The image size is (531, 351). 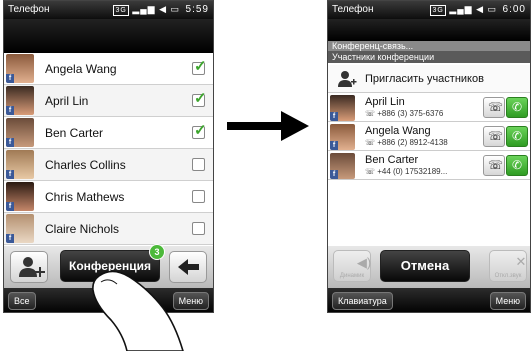 I want to click on contact-name: Claire Nichols, so click(x=82, y=229).